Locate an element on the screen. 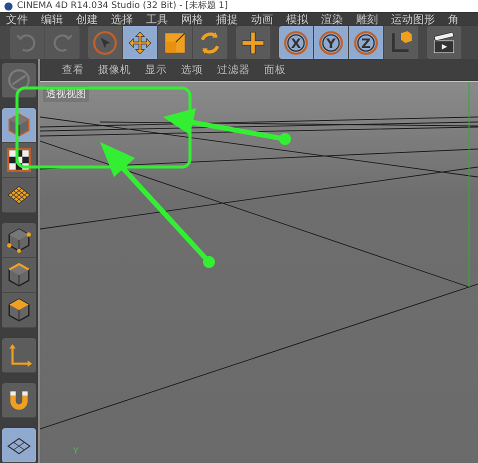 The height and width of the screenshot is (463, 478). tool-button: X is located at coordinates (296, 42).